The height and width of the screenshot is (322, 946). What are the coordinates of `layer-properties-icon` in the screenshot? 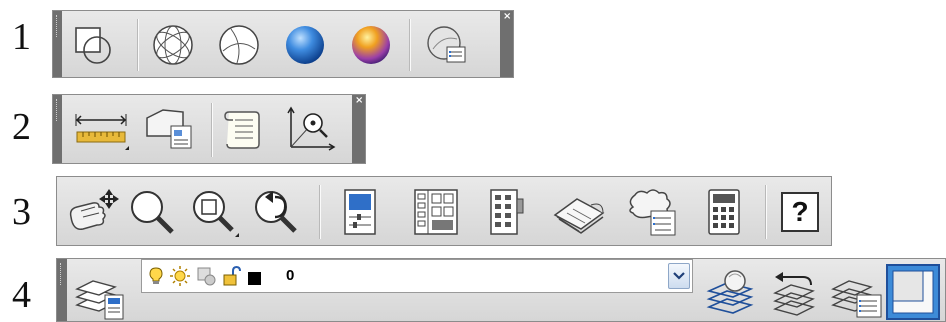 It's located at (99, 294).